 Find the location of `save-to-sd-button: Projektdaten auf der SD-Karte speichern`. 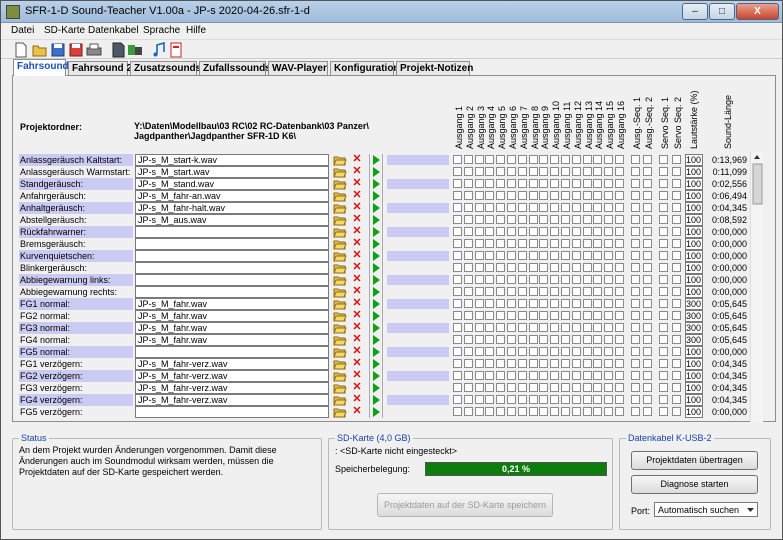

save-to-sd-button: Projektdaten auf der SD-Karte speichern is located at coordinates (465, 505).